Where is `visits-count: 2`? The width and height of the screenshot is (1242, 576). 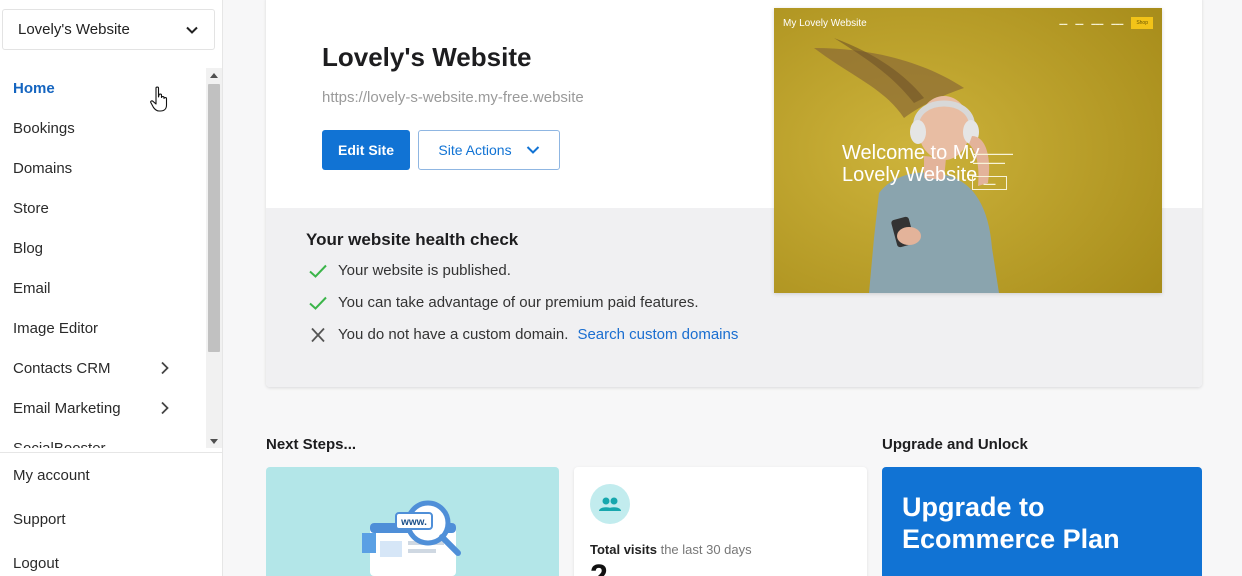 visits-count: 2 is located at coordinates (599, 567).